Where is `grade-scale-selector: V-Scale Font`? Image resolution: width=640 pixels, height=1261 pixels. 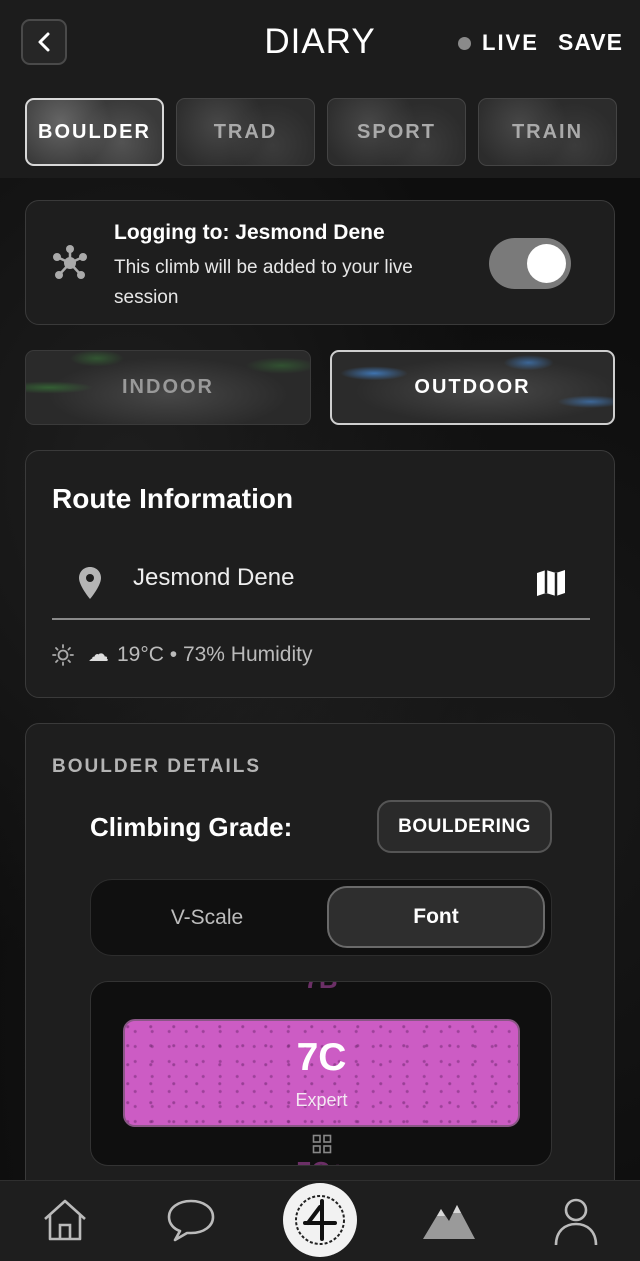
grade-scale-selector: V-Scale Font is located at coordinates (321, 917).